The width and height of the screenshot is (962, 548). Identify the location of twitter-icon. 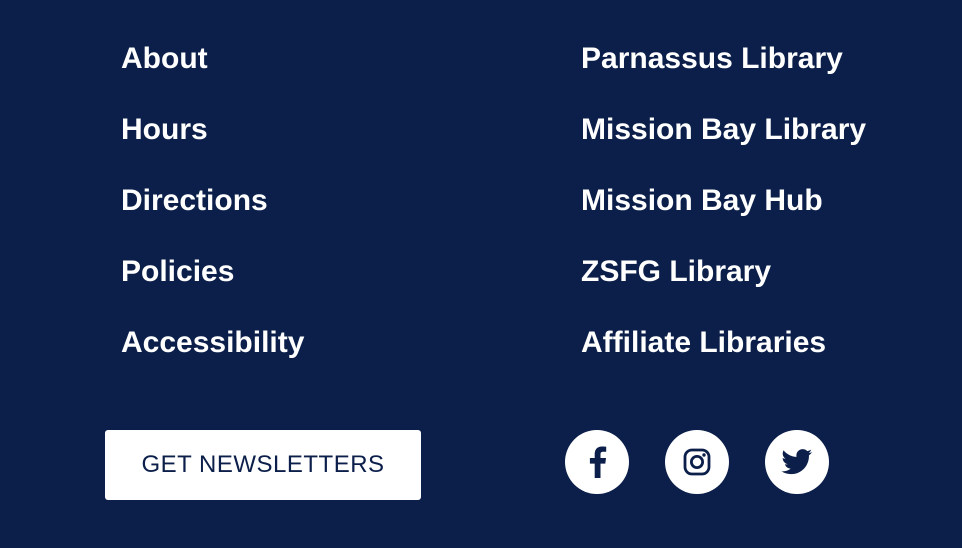
(797, 462).